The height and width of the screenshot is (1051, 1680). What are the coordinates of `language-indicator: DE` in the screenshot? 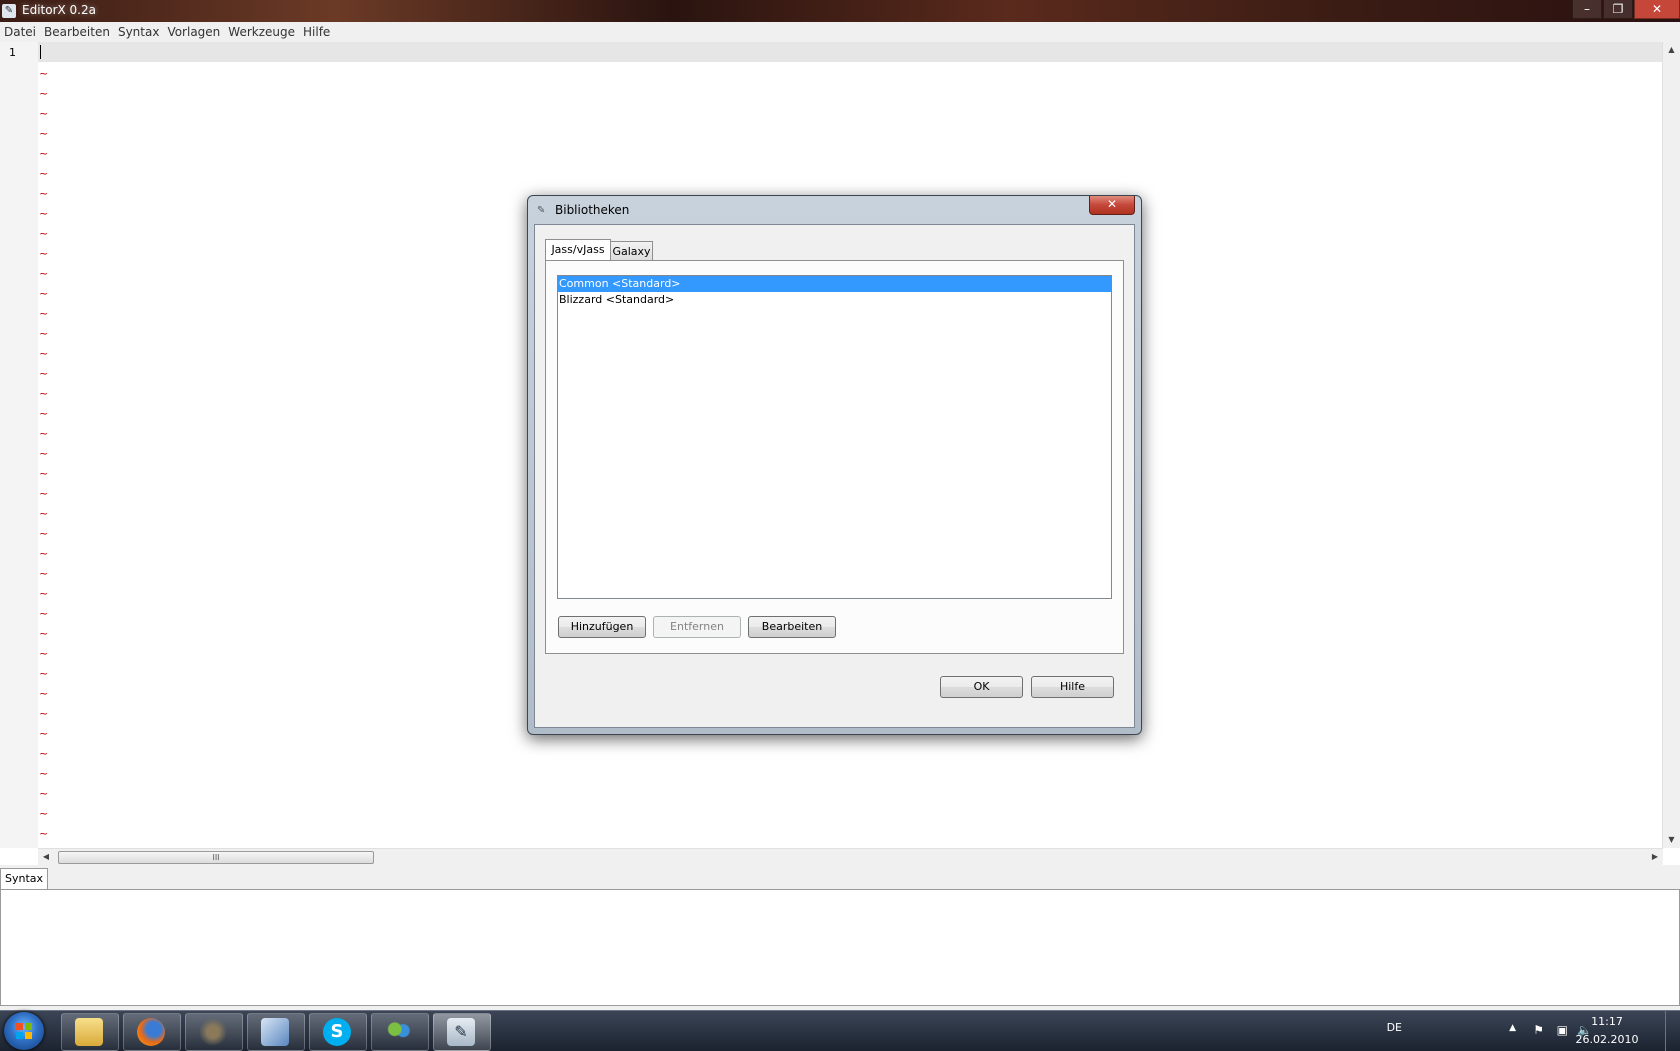 It's located at (1394, 1027).